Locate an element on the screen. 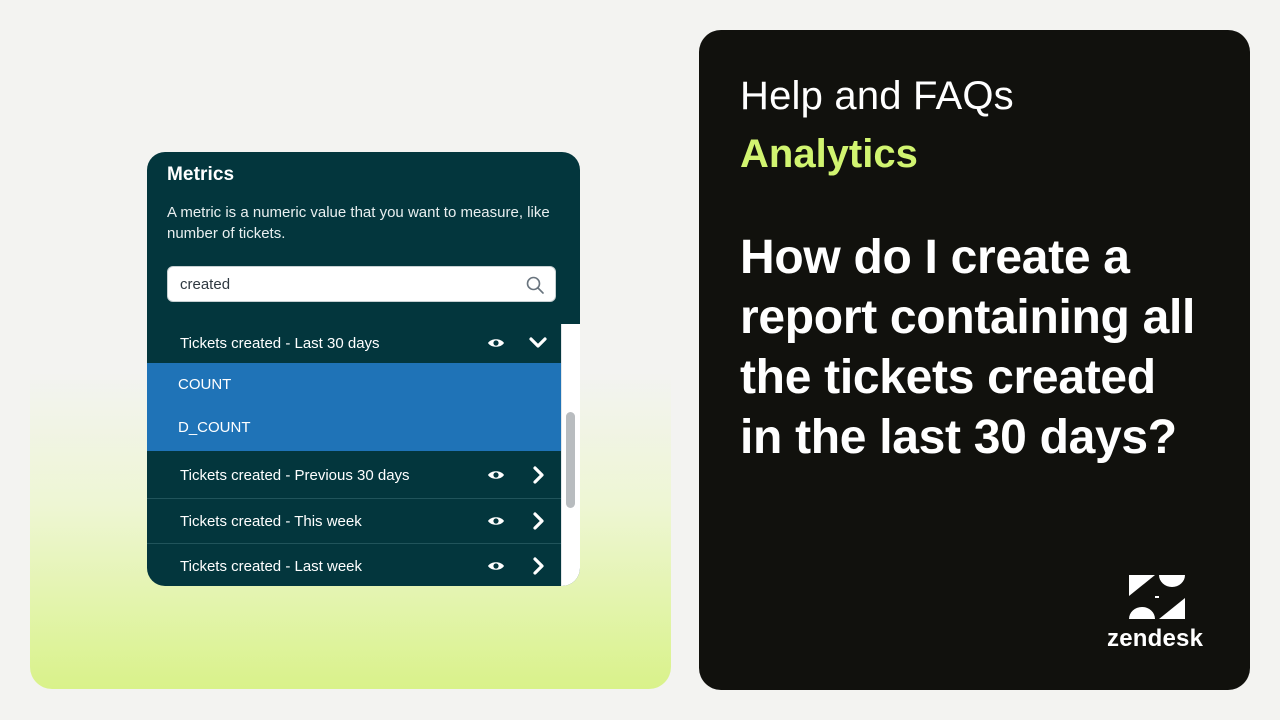  search-icon is located at coordinates (535, 285).